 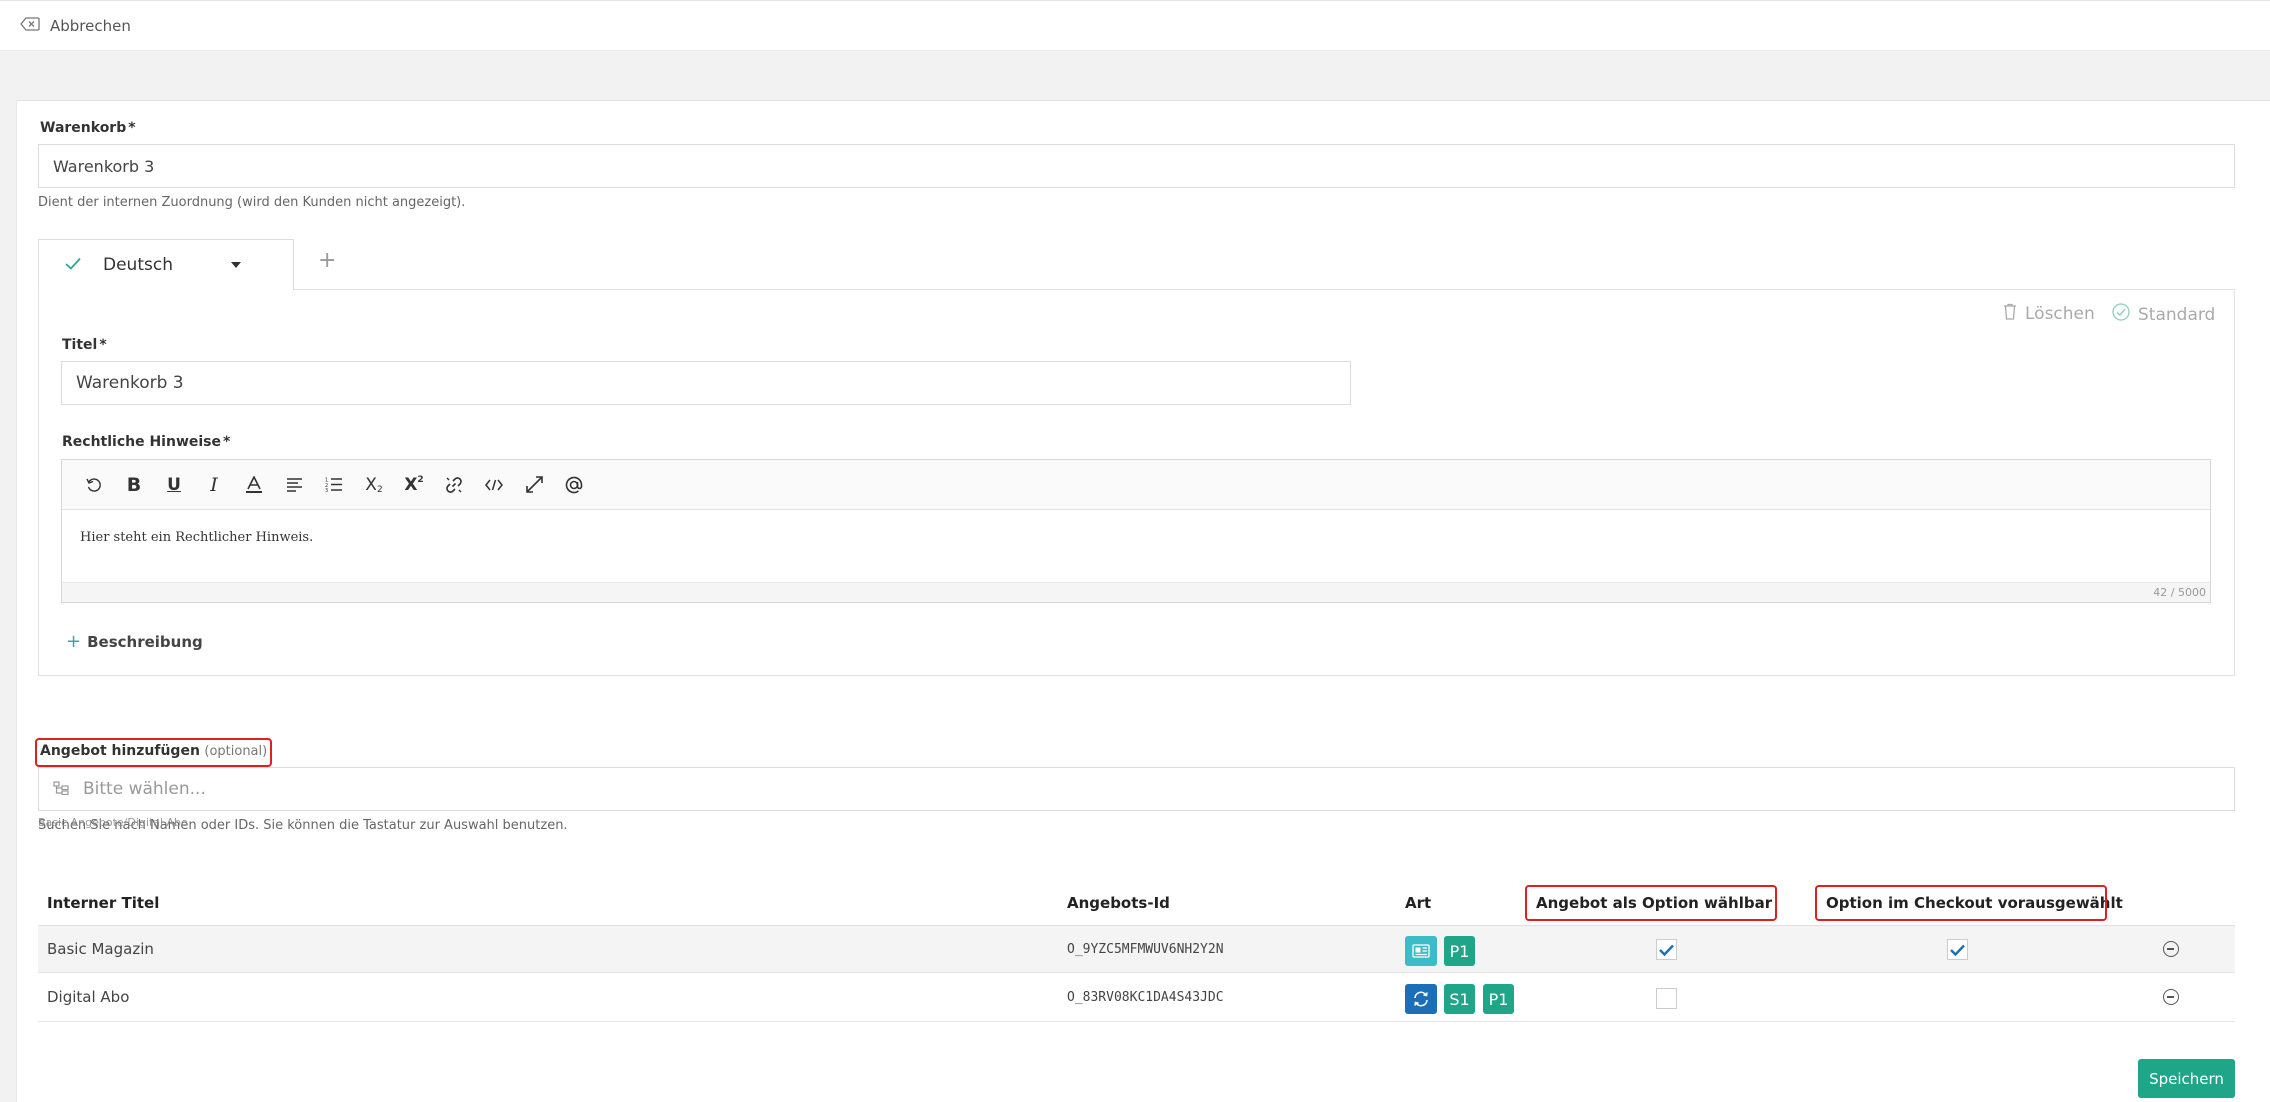 What do you see at coordinates (1145, 949) in the screenshot?
I see `row-offer-id: O_9YZC5MFMWUV6NH2Y2N` at bounding box center [1145, 949].